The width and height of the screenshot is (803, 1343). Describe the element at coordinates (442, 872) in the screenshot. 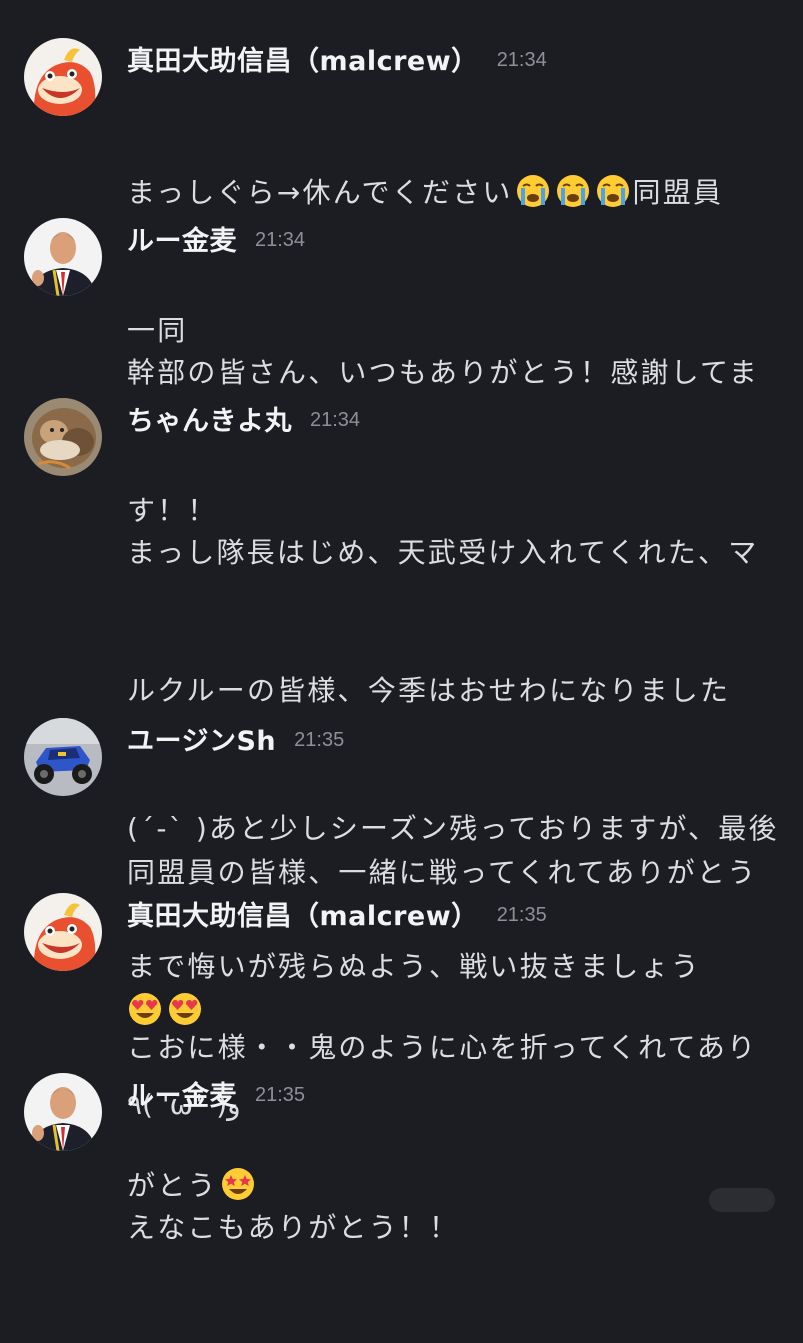

I see `message-line: 同盟員の皆様、一緒に戦ってくれてありがとう` at that location.